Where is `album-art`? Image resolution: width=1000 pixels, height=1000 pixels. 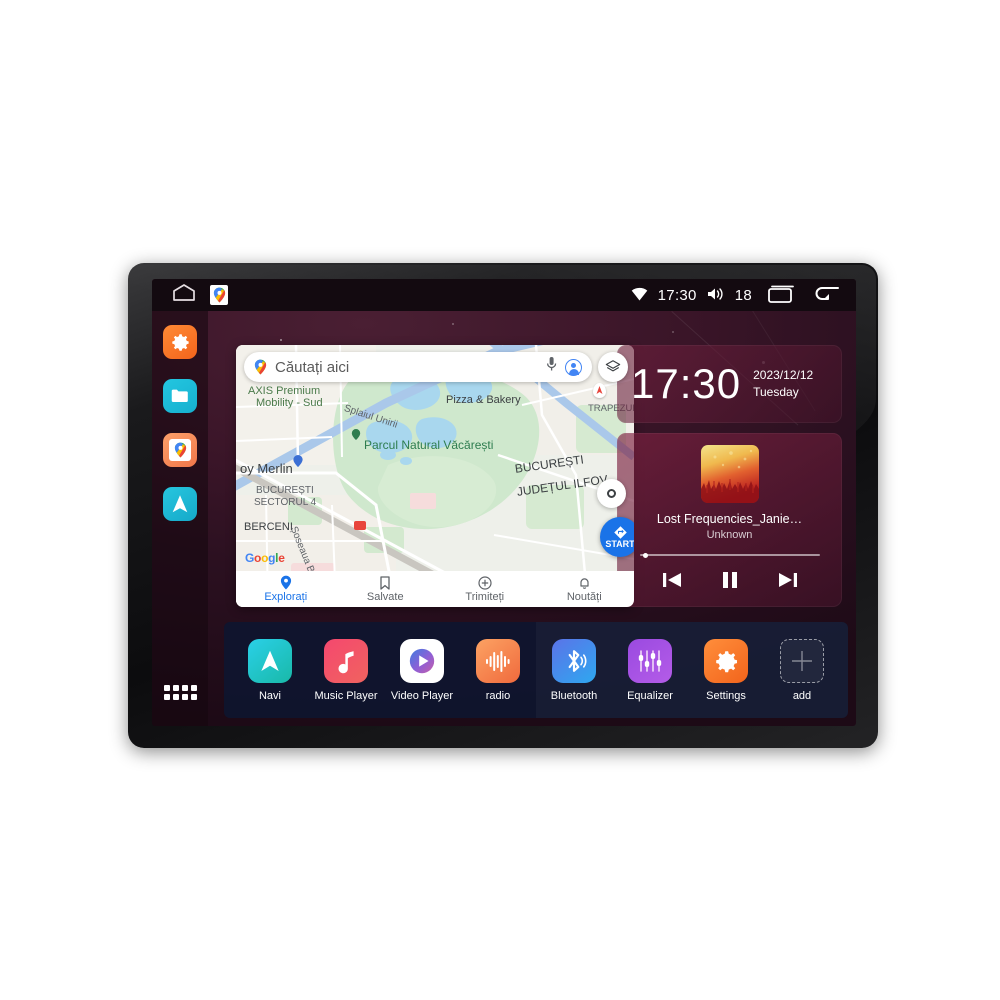 album-art is located at coordinates (729, 474).